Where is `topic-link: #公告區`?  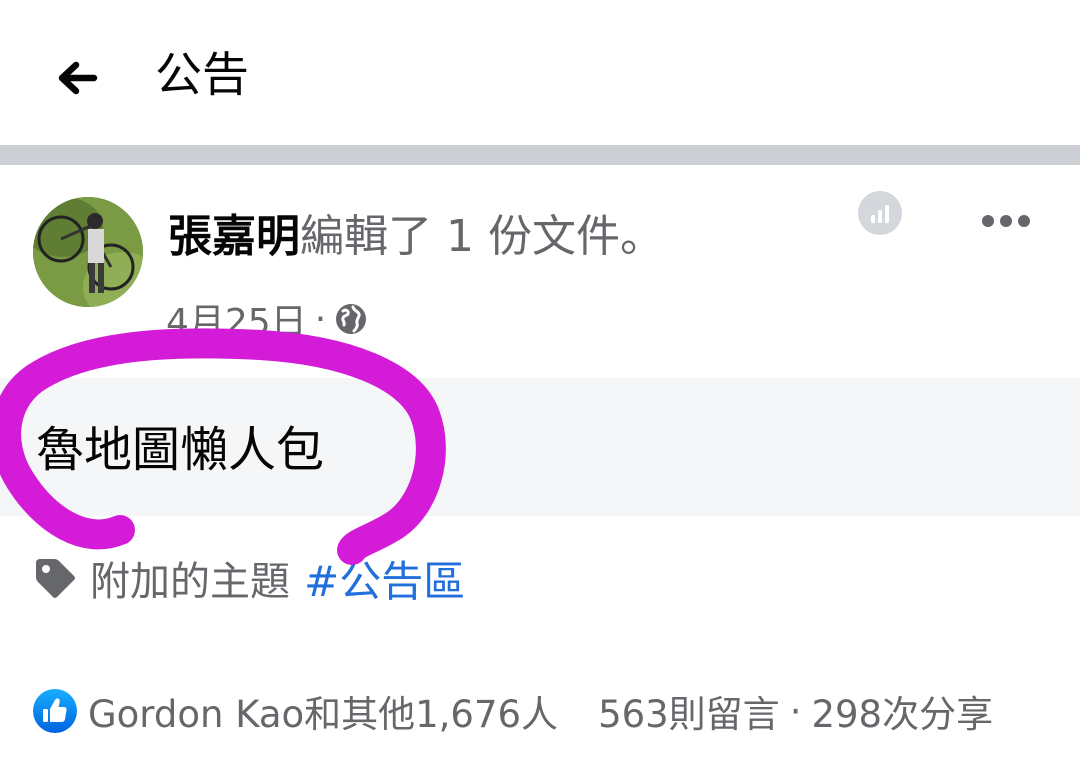
topic-link: #公告區 is located at coordinates (384, 578).